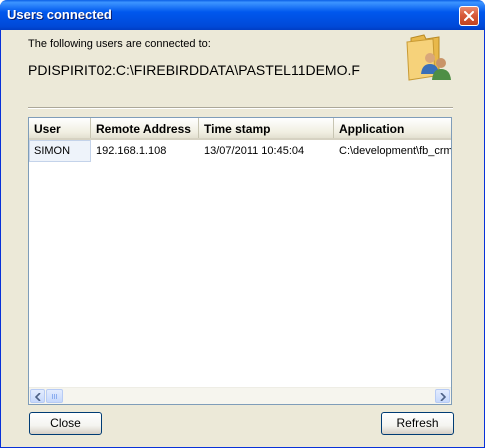 This screenshot has width=485, height=448. I want to click on column-header-remote-address: Remote Address, so click(145, 128).